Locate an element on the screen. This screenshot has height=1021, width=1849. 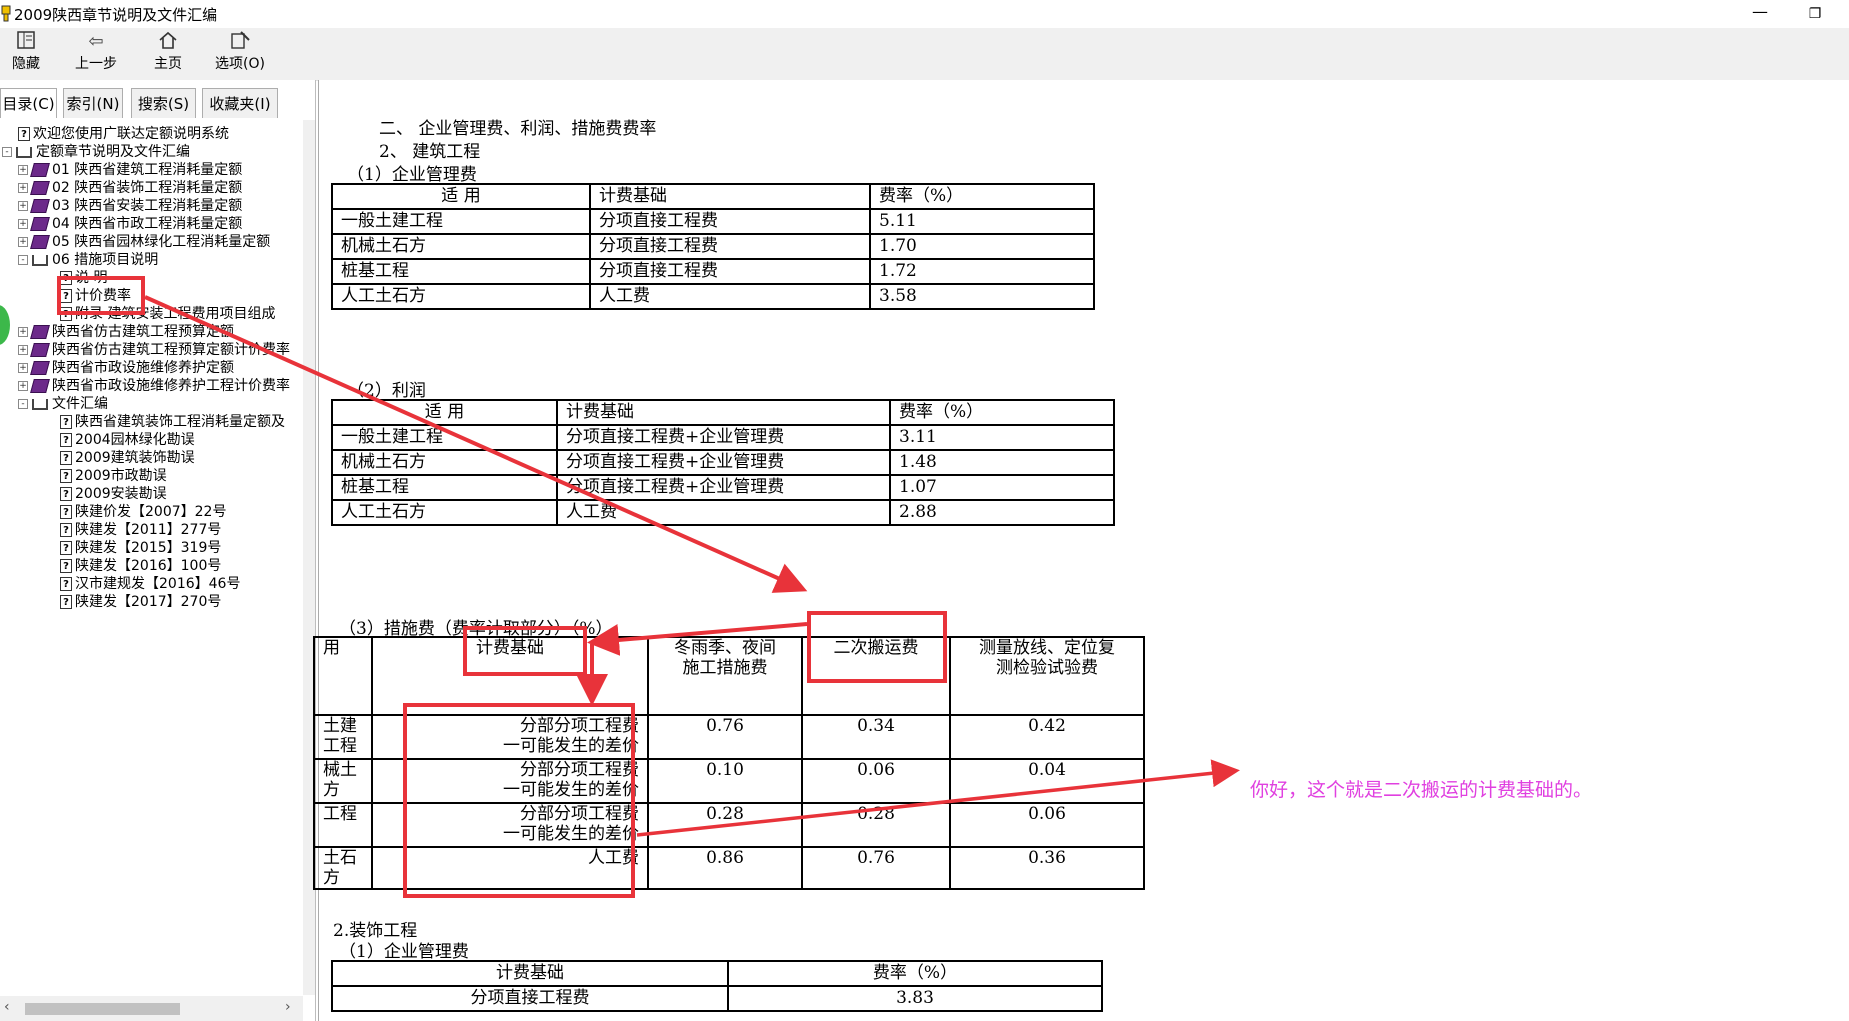
tree-item-label: 04 陕西省市政工程消耗量定额 is located at coordinates (147, 224).